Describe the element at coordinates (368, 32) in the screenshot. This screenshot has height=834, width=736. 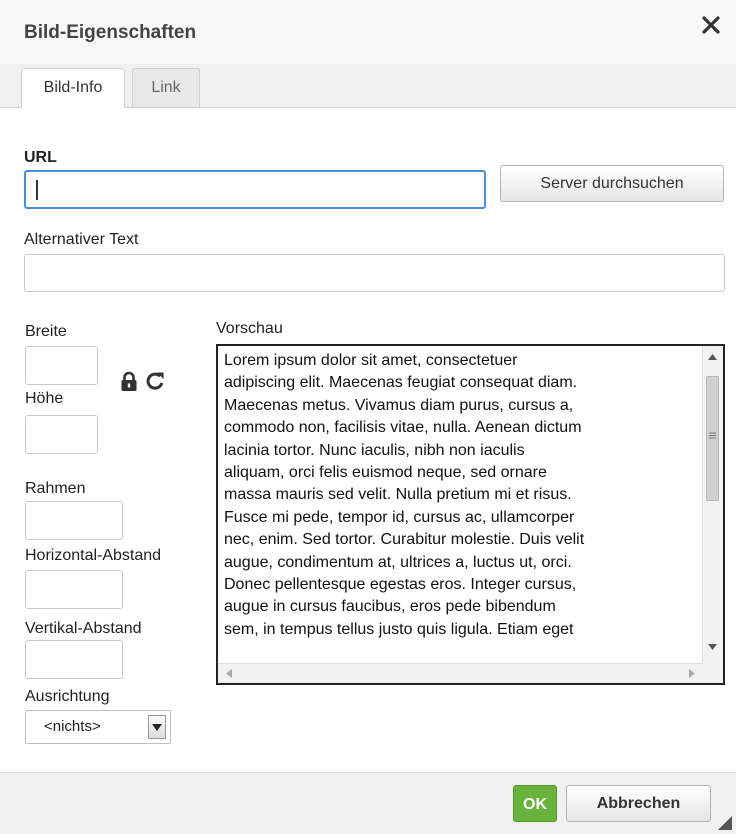
I see `dialog-titlebar: Bild-Eigenschaften` at that location.